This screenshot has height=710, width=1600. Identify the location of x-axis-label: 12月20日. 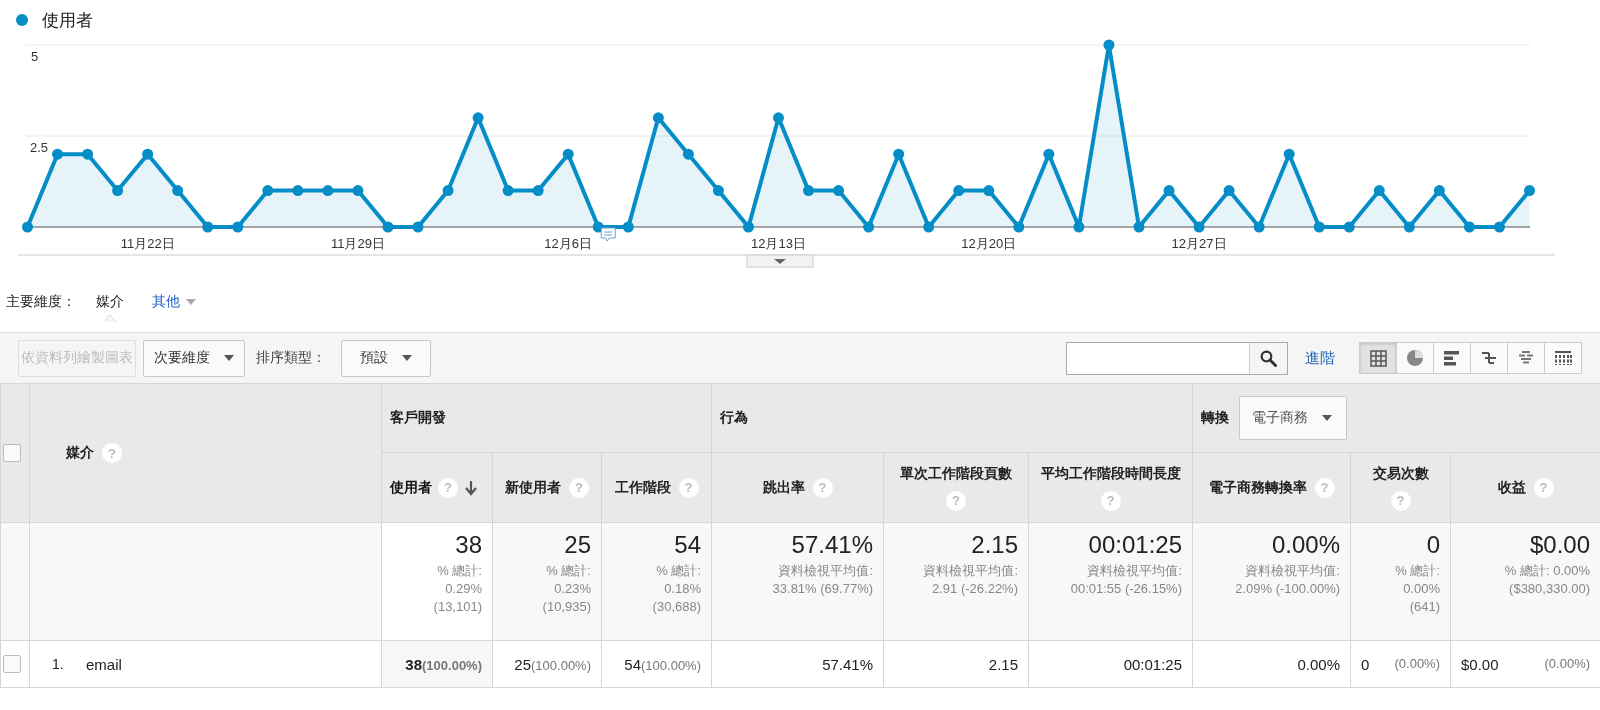
(989, 243).